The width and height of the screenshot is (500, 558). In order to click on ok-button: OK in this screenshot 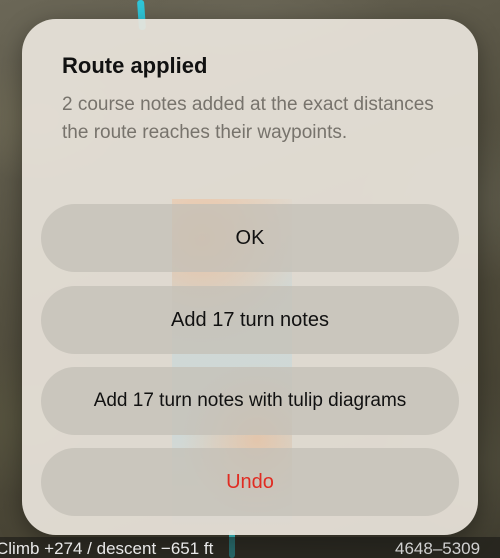, I will do `click(250, 238)`.